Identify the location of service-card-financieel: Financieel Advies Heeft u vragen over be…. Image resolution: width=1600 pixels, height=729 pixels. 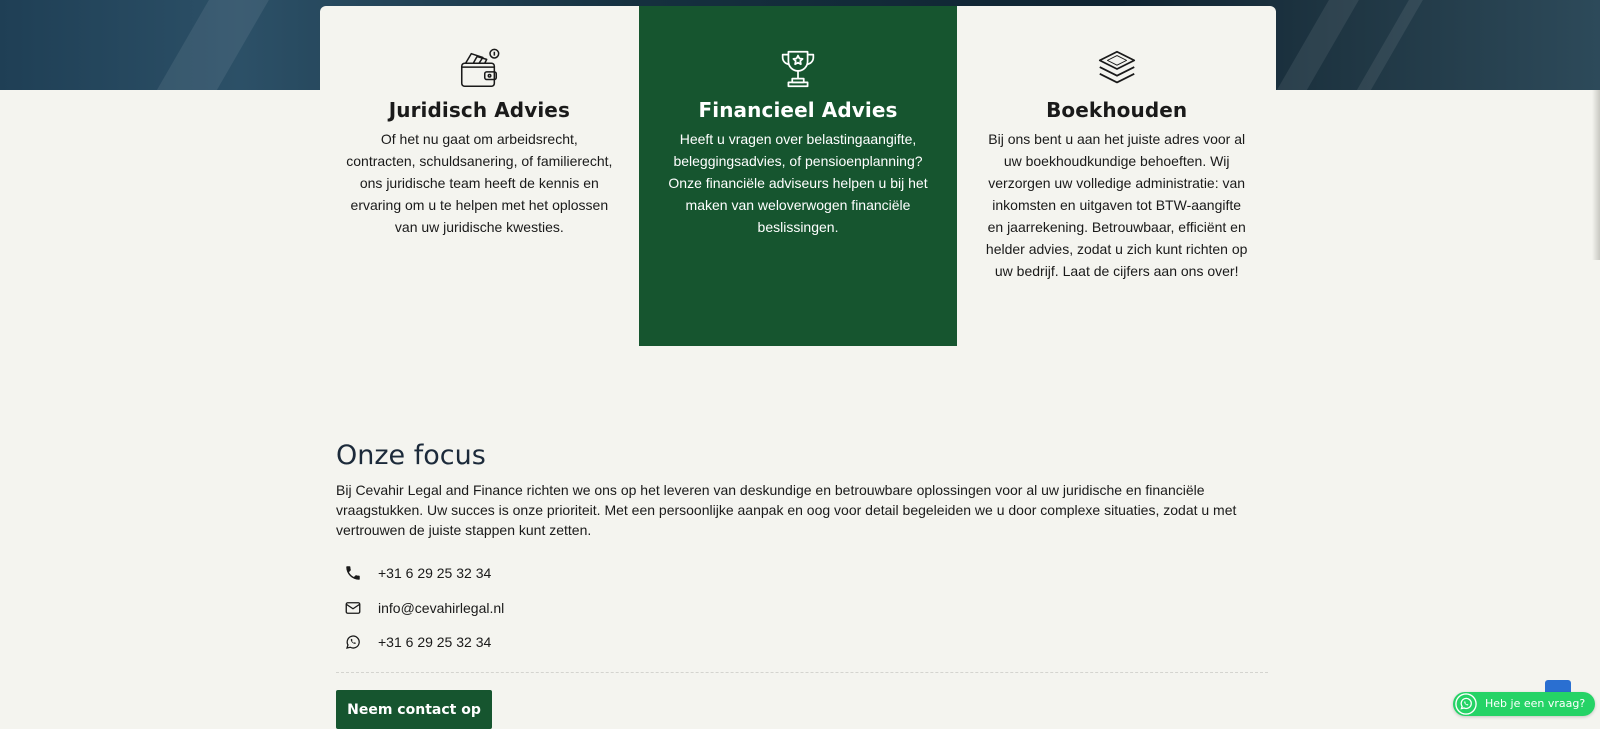
(798, 176).